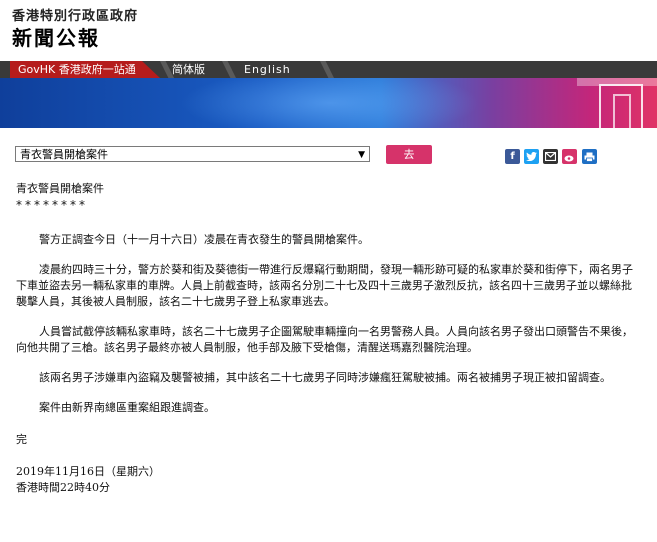  Describe the element at coordinates (204, 239) in the screenshot. I see `article-paragraph: 警方正調查今日（十一月十六日）凌晨在青衣發生的警員開槍案件。` at that location.